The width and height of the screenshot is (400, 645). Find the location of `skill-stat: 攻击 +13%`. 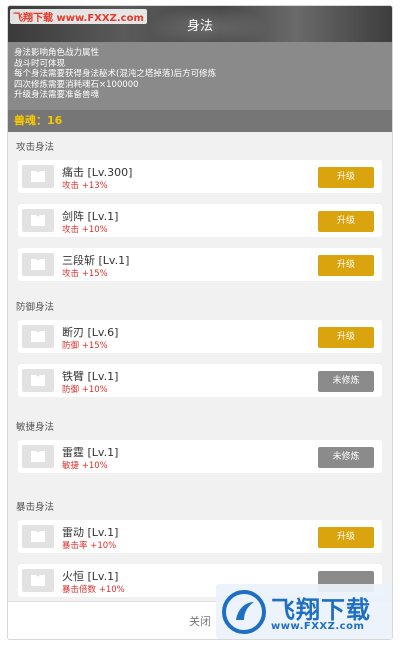

skill-stat: 攻击 +13% is located at coordinates (85, 186).